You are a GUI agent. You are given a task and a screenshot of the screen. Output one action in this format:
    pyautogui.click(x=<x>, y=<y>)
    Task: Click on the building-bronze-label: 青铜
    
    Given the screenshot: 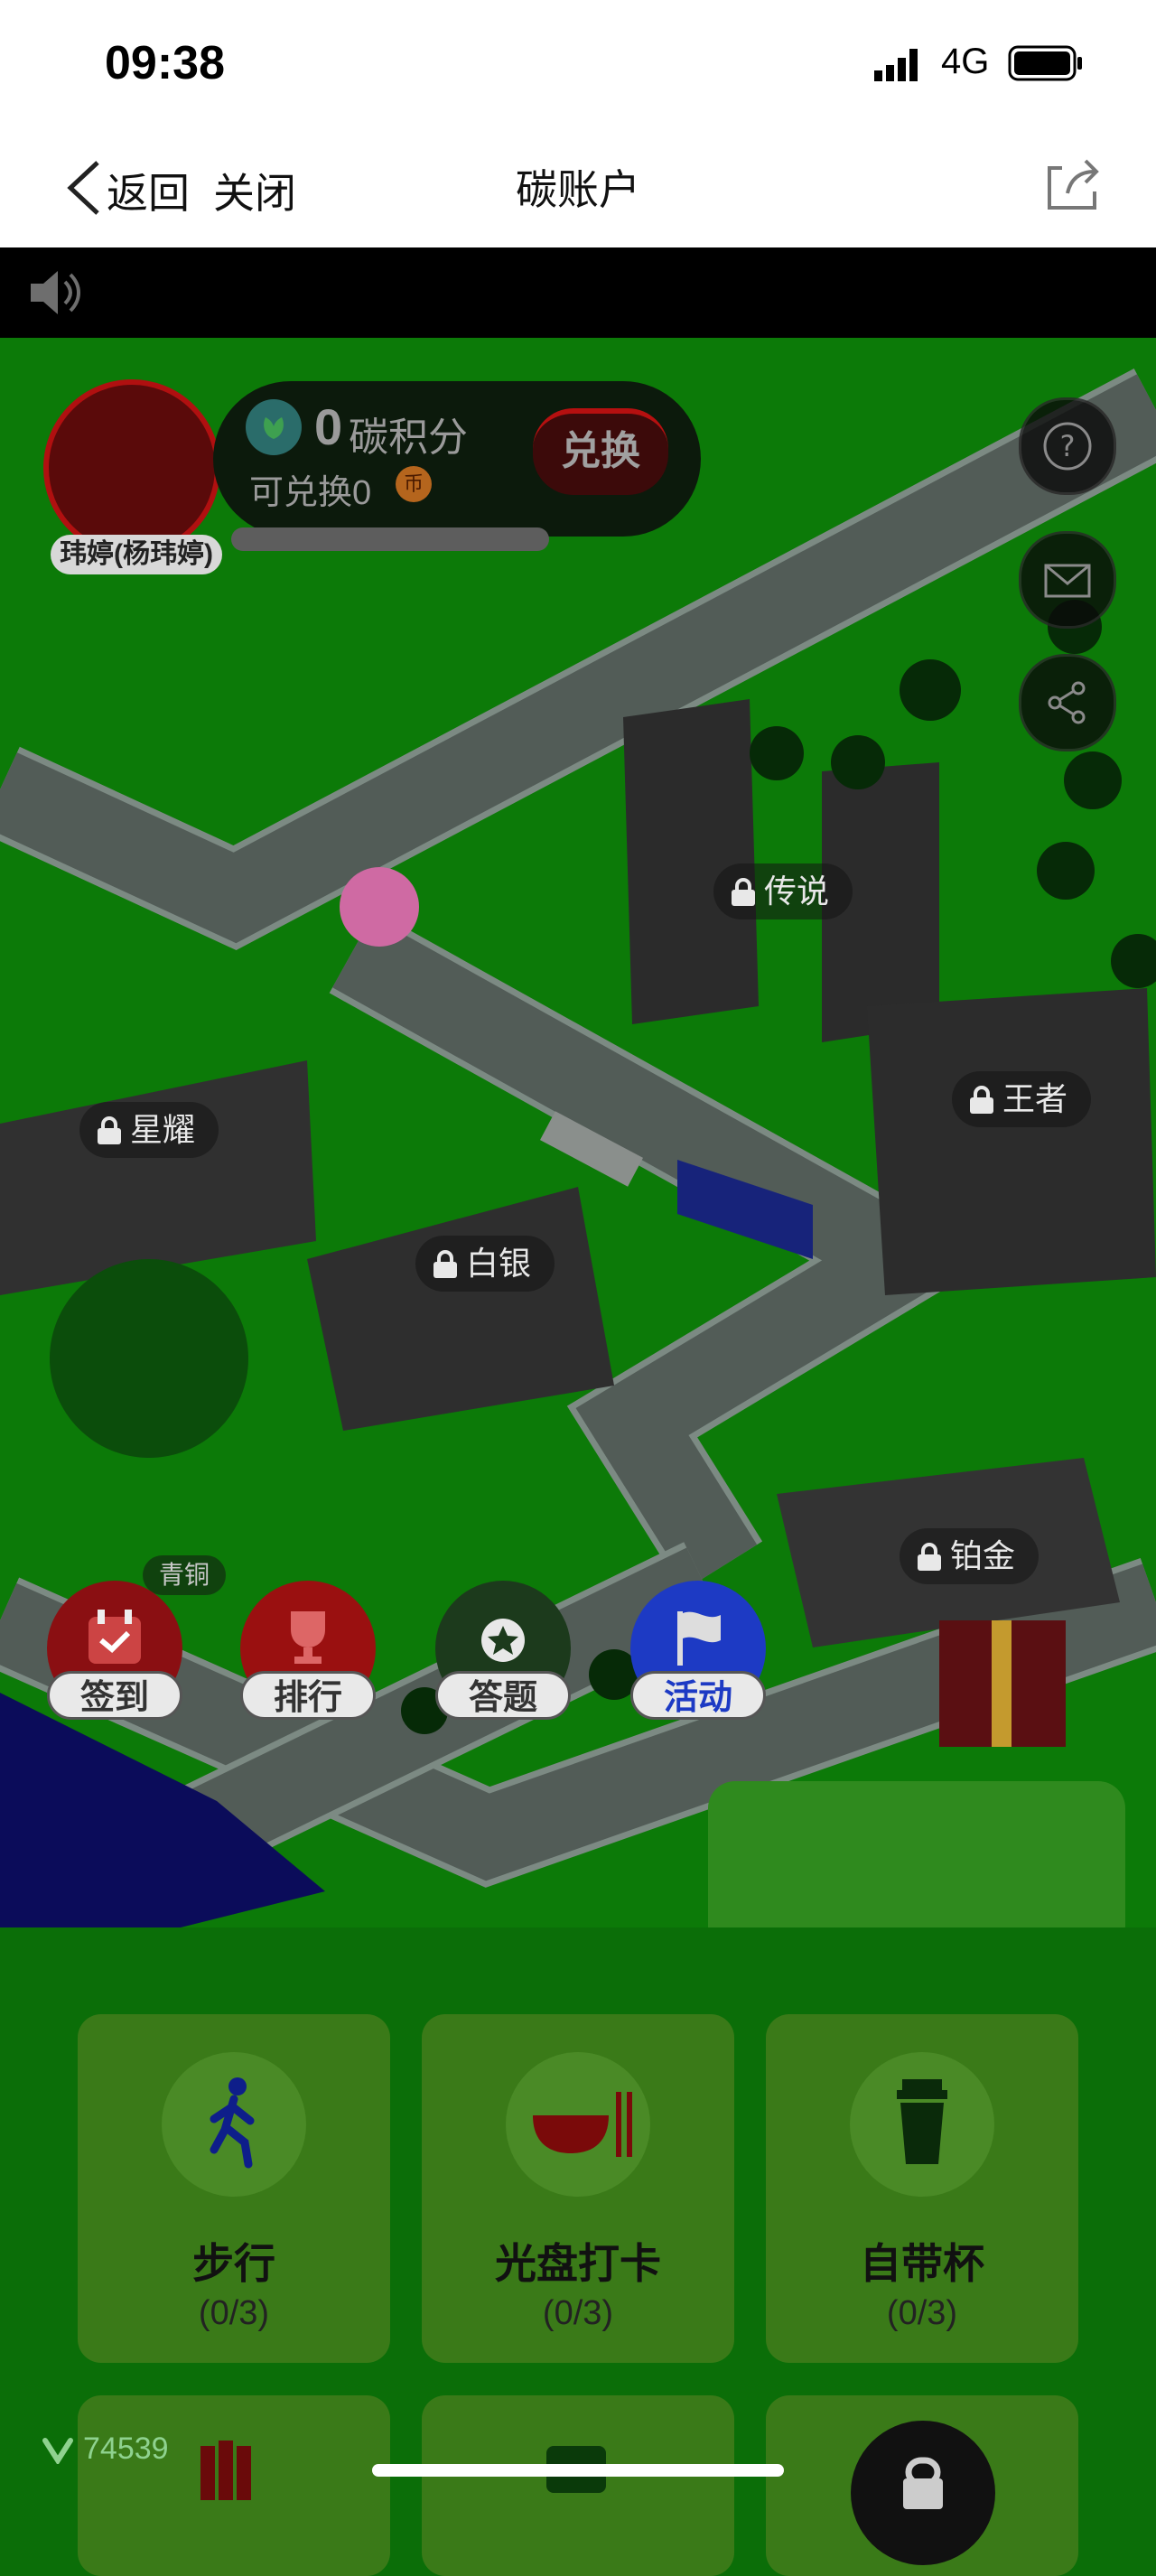 What is the action you would take?
    pyautogui.click(x=185, y=1575)
    